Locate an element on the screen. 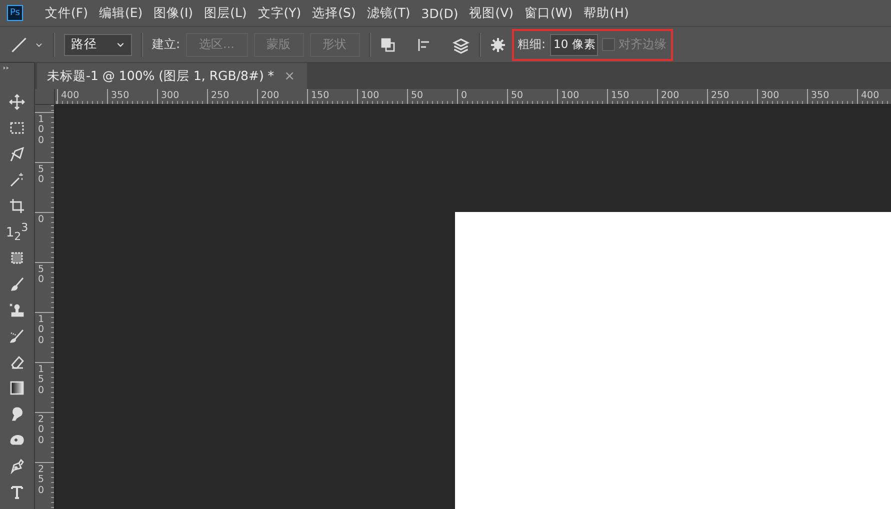 This screenshot has height=509, width=891. line-tool-icon is located at coordinates (19, 45).